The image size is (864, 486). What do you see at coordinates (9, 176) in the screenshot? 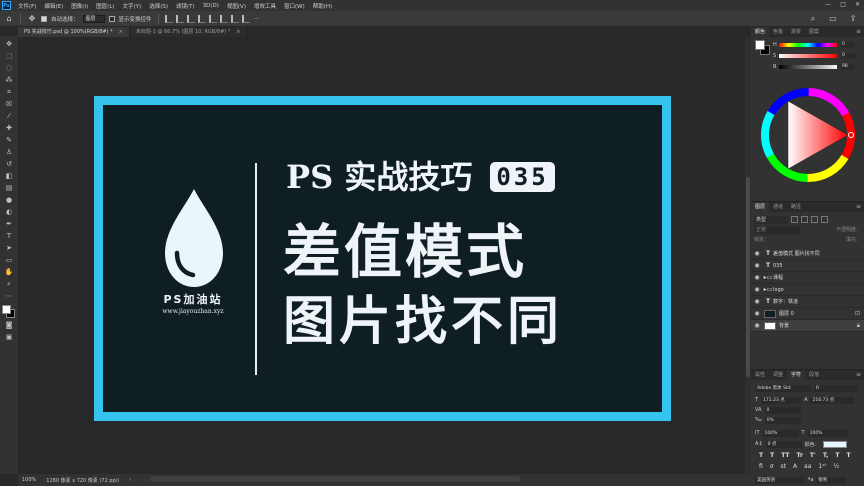
I see `eraser-tool-icon: ◧` at bounding box center [9, 176].